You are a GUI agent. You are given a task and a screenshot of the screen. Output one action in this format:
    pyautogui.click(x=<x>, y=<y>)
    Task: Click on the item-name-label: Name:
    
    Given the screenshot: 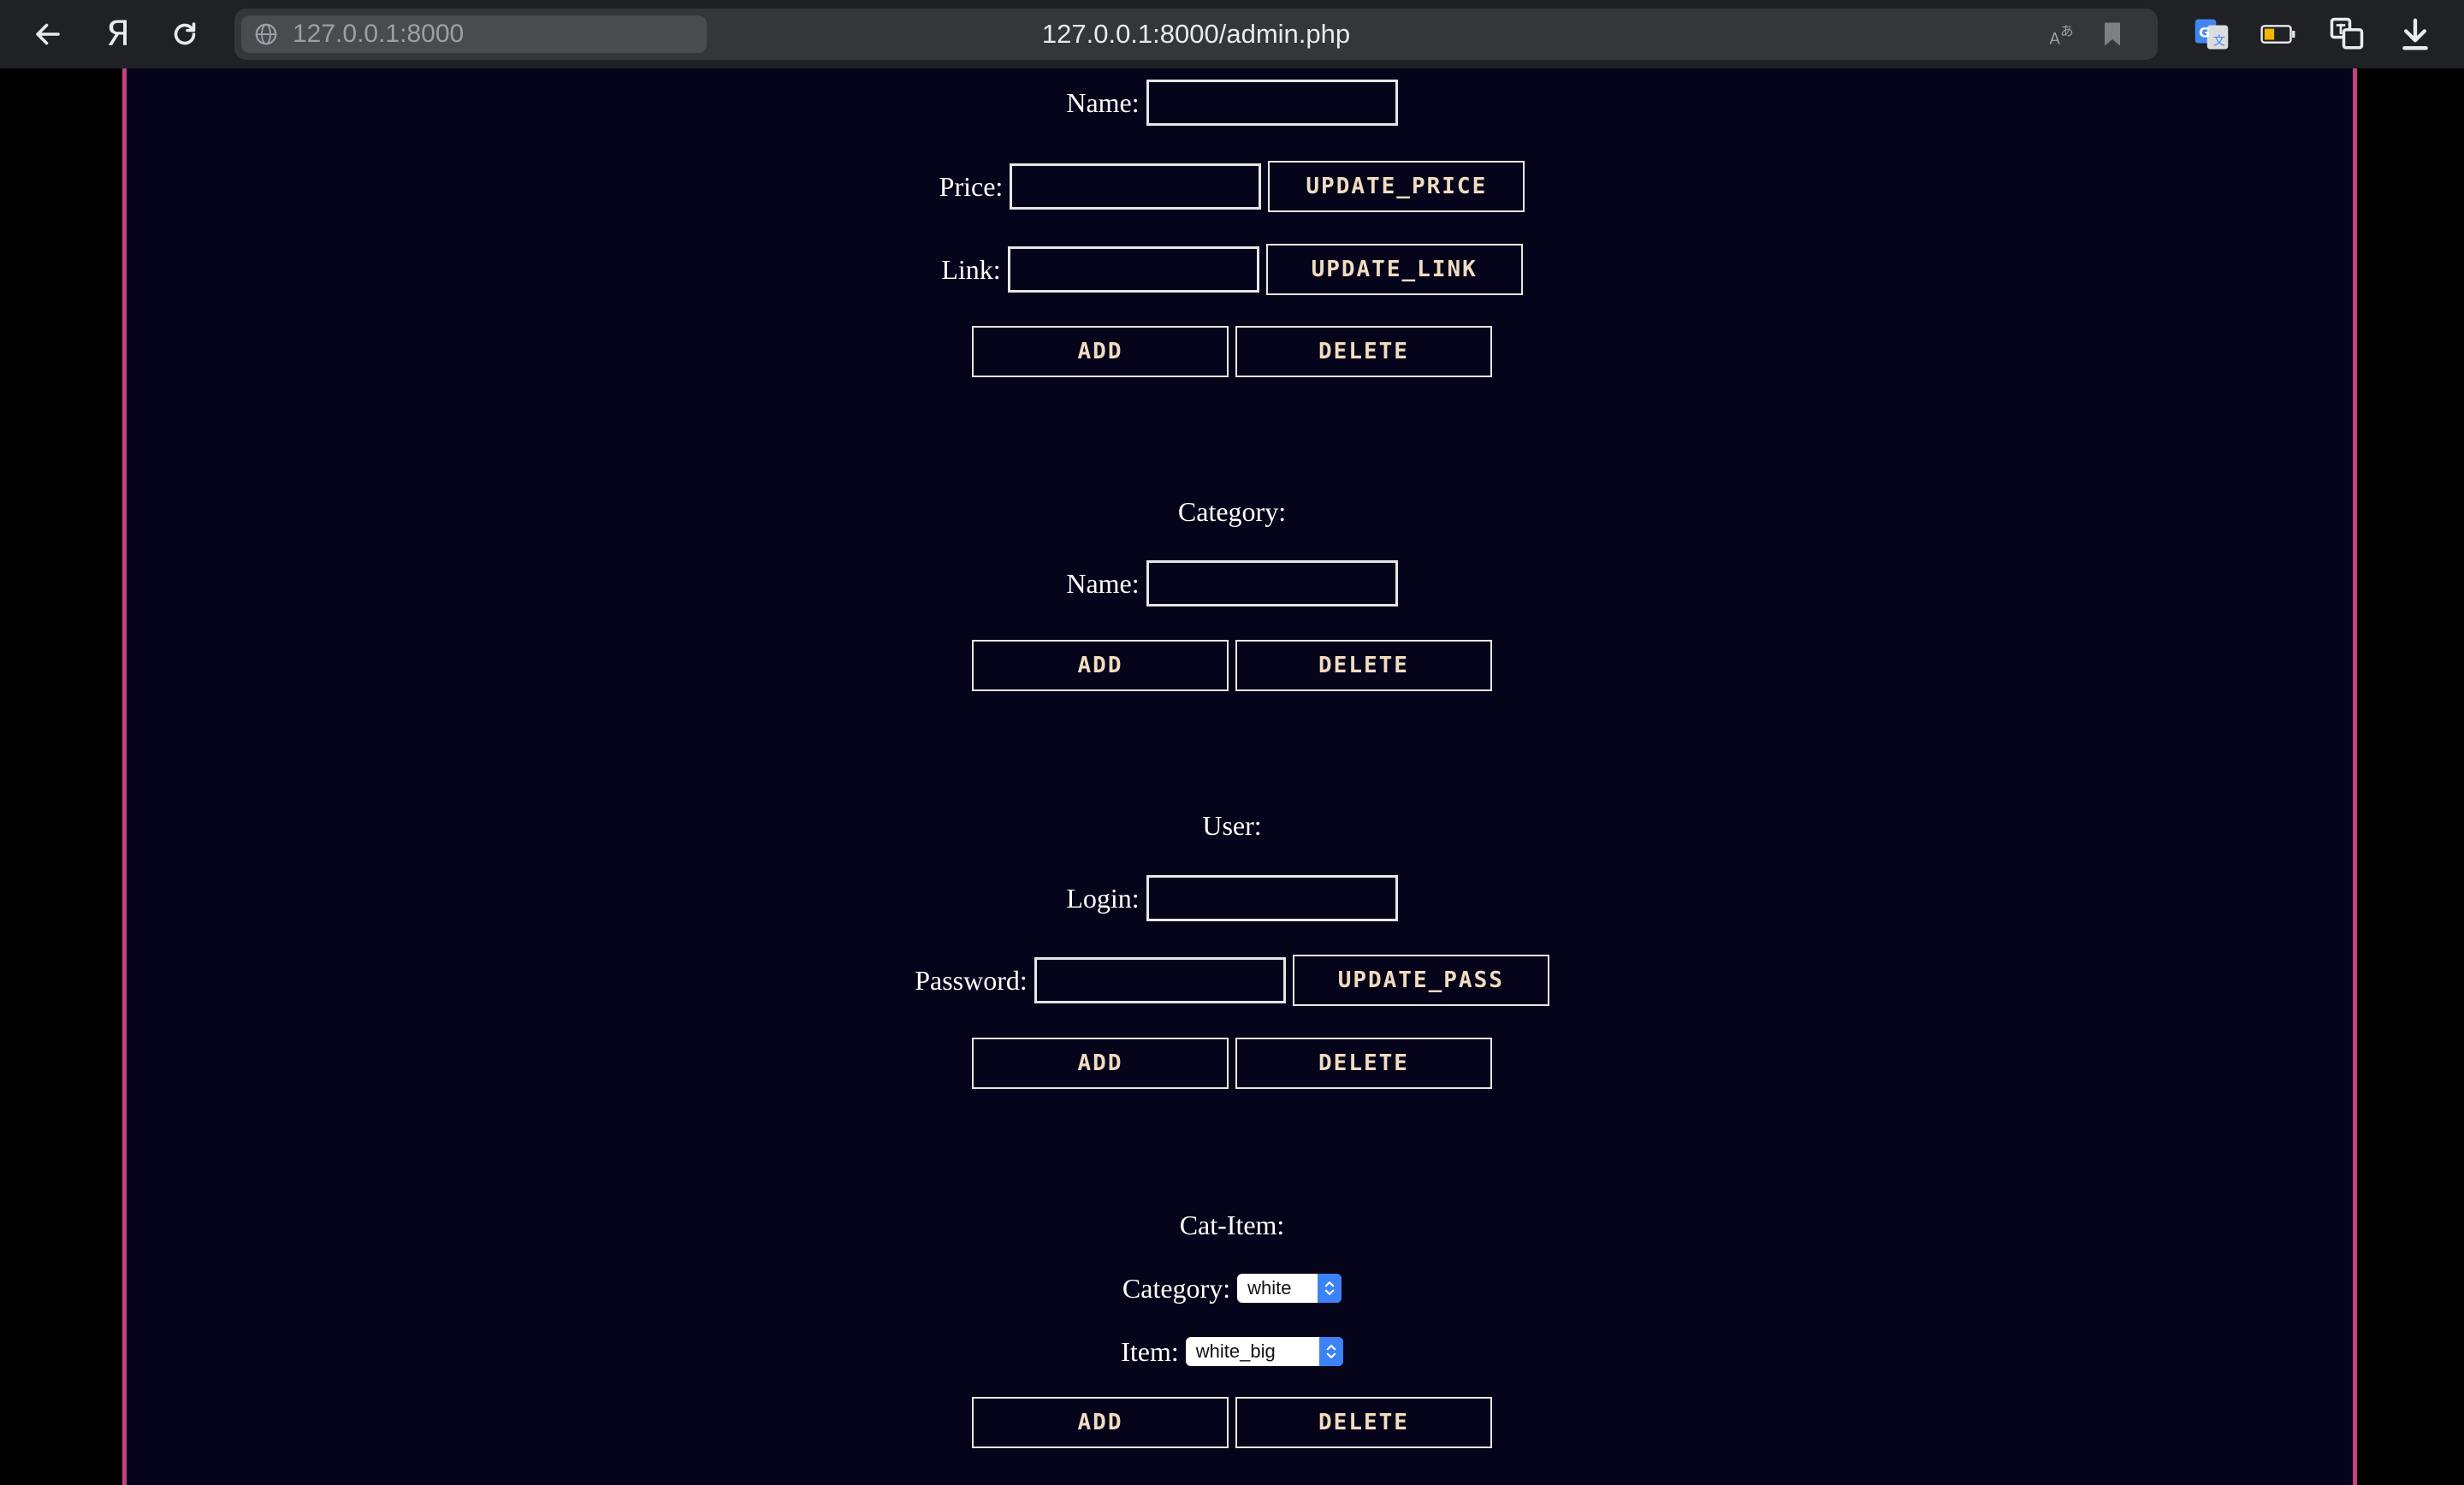 What is the action you would take?
    pyautogui.click(x=1103, y=102)
    